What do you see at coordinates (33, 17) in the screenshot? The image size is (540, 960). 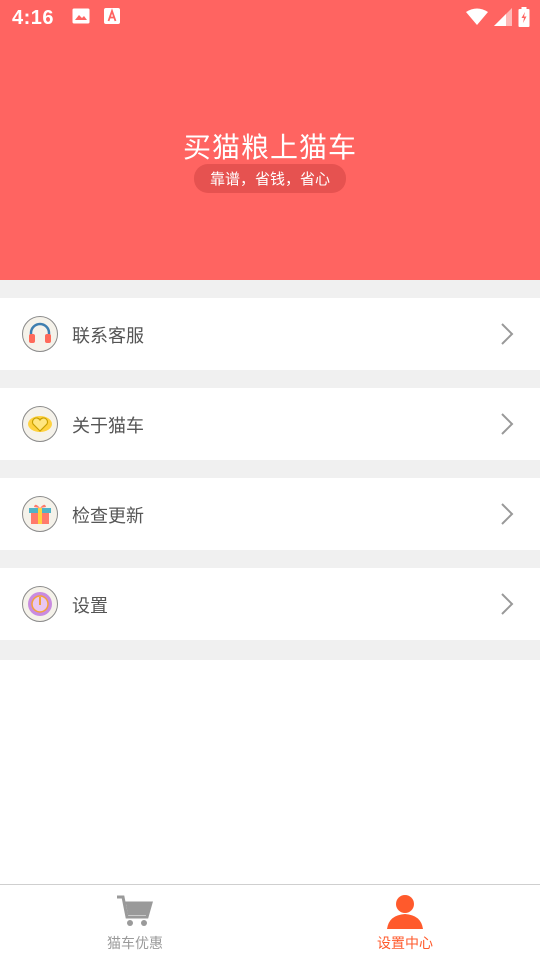 I see `status-time: 4:16` at bounding box center [33, 17].